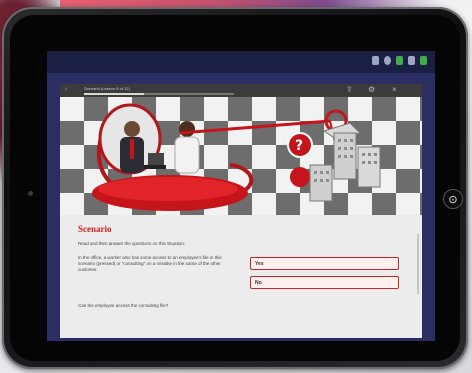 This screenshot has width=472, height=373. Describe the element at coordinates (241, 90) in the screenshot. I see `app-titlebar: ‹ Scenario (Lesson 8 of 12) ⇪ ⚙ ×` at that location.